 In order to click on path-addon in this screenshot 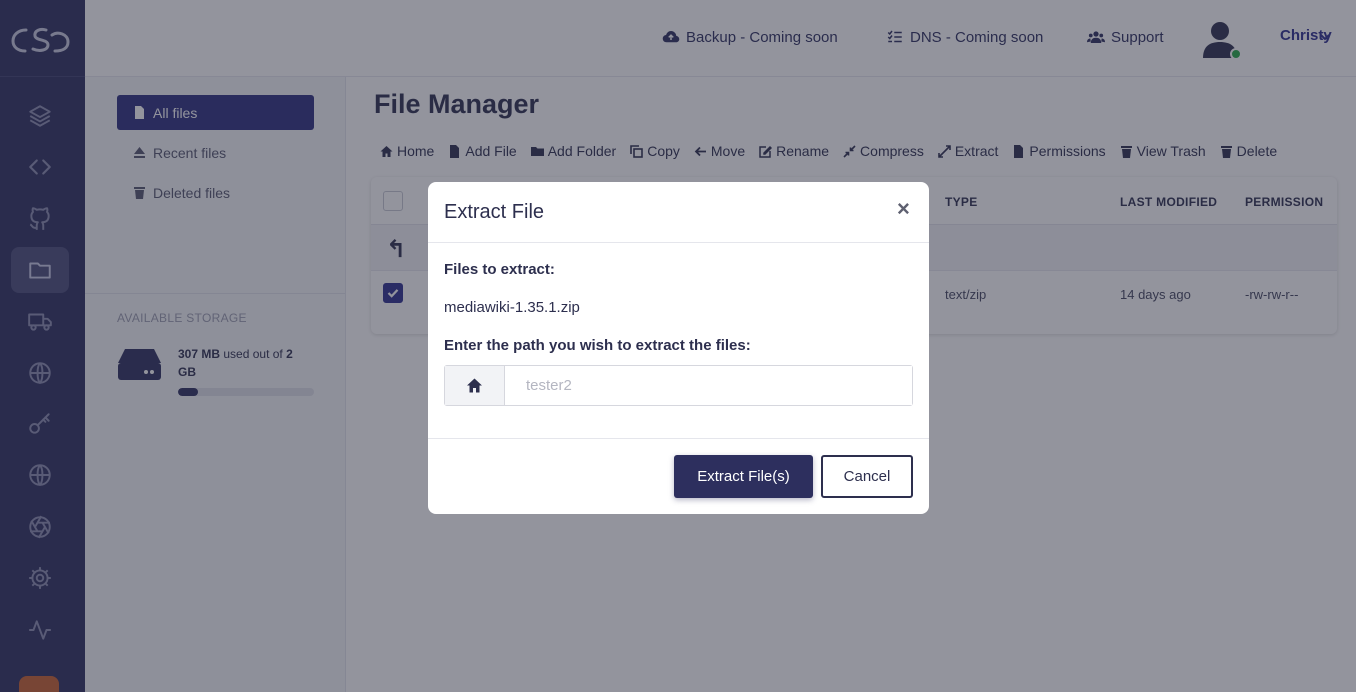, I will do `click(475, 385)`.